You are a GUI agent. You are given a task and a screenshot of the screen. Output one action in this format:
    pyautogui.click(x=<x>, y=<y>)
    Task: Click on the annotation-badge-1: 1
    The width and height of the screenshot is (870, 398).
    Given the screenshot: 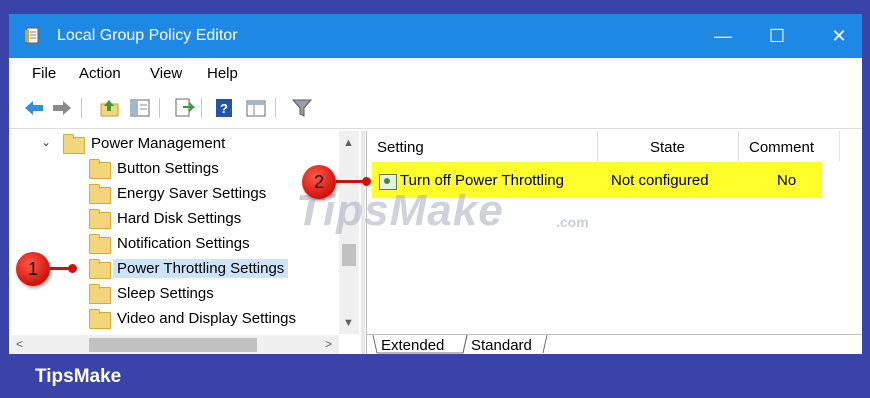 What is the action you would take?
    pyautogui.click(x=33, y=269)
    